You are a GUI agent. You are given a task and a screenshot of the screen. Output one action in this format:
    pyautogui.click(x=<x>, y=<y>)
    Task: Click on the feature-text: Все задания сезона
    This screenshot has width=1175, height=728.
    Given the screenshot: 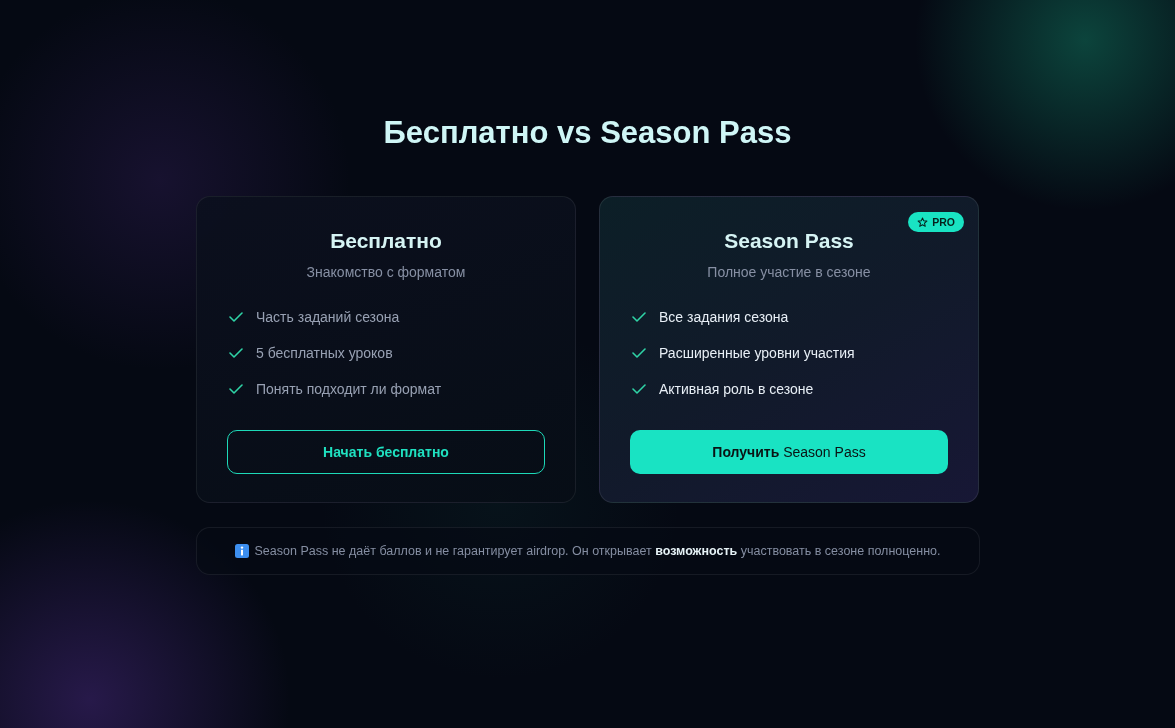 What is the action you would take?
    pyautogui.click(x=724, y=317)
    